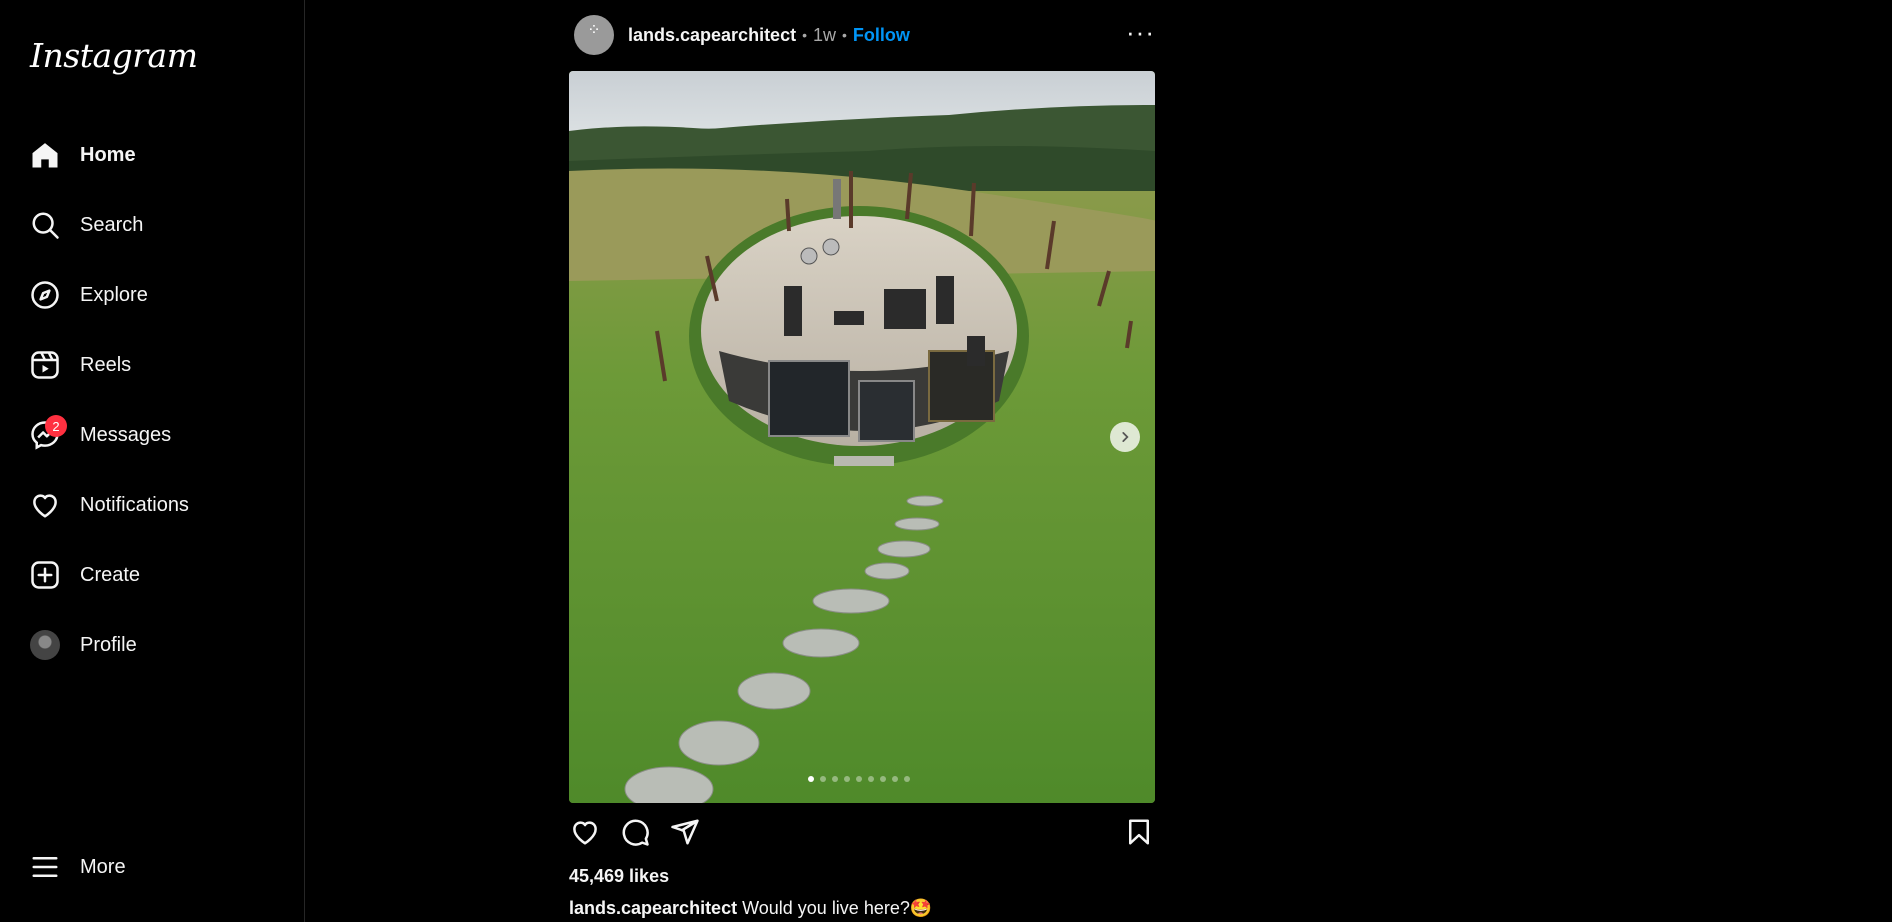 The image size is (1892, 922). I want to click on save-button, so click(1139, 832).